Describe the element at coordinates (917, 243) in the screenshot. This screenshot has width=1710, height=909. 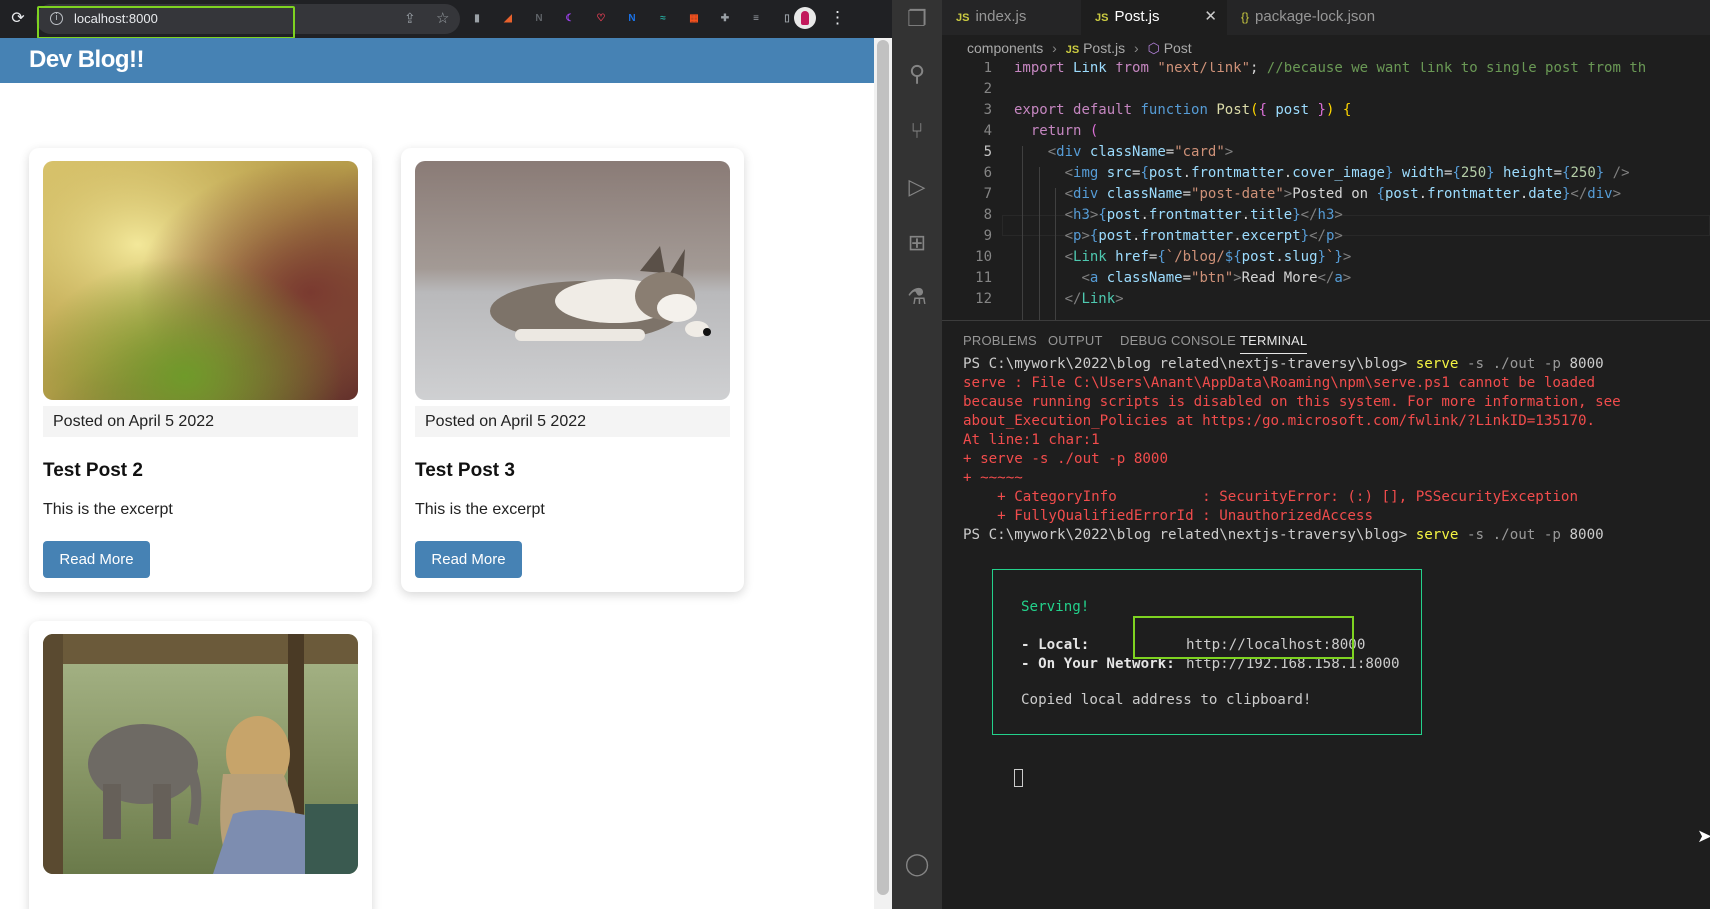
I see `extensions-icon: ⊞` at that location.